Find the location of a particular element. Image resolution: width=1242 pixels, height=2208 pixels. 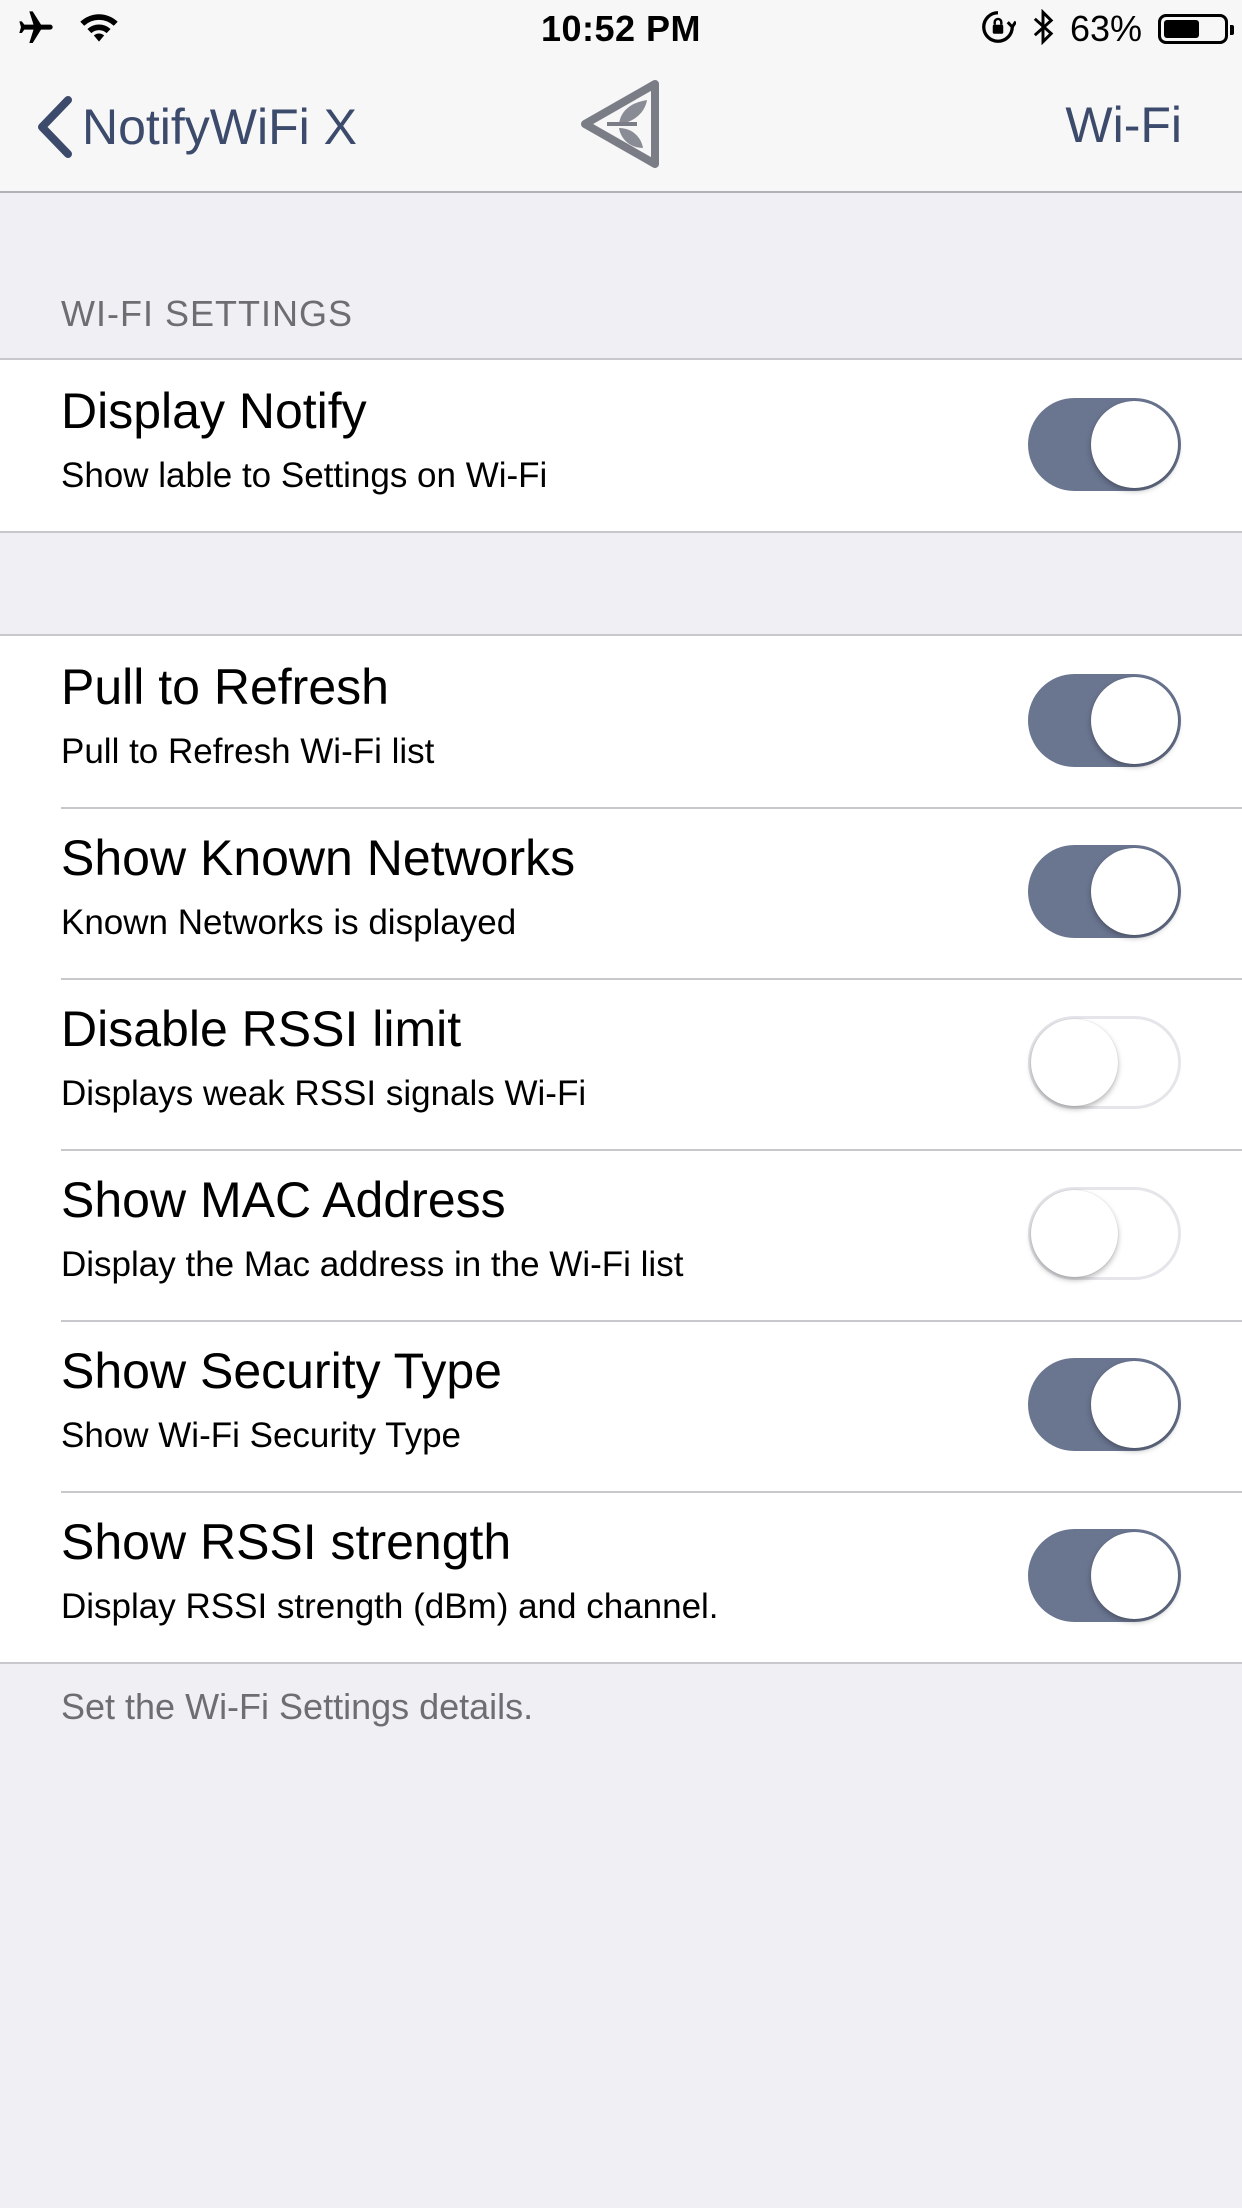

battery-icon is located at coordinates (1196, 29).